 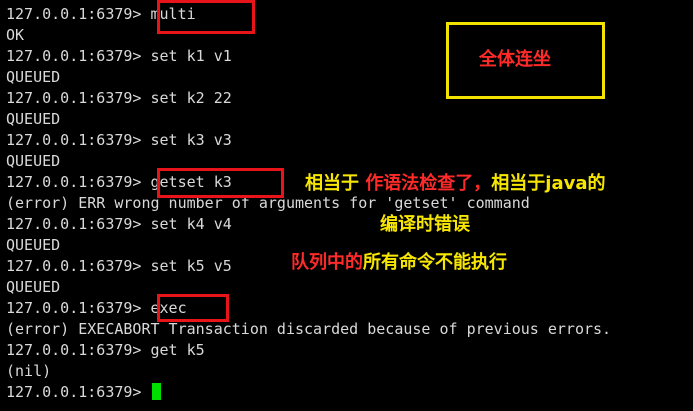 What do you see at coordinates (193, 308) in the screenshot?
I see `highlight-box-exec` at bounding box center [193, 308].